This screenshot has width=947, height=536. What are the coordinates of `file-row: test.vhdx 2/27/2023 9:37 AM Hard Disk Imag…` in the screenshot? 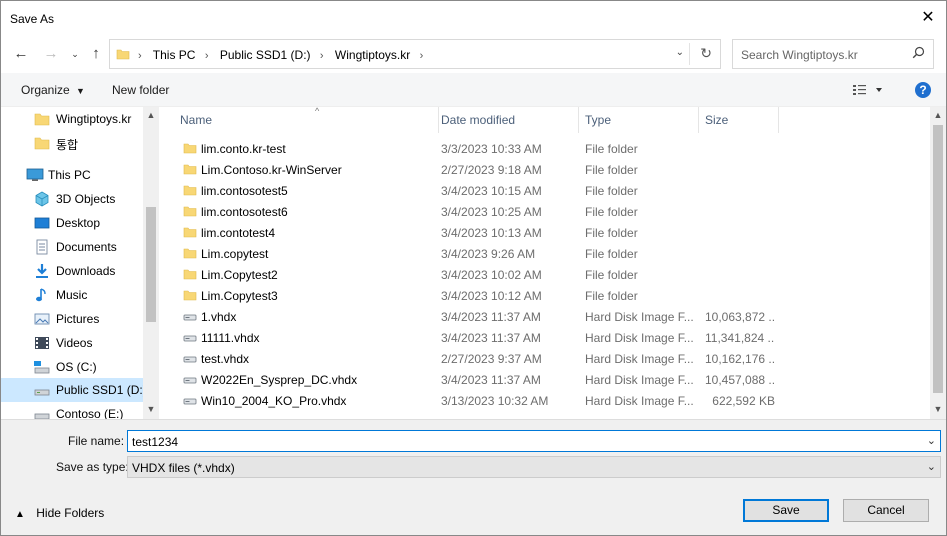 It's located at (545, 358).